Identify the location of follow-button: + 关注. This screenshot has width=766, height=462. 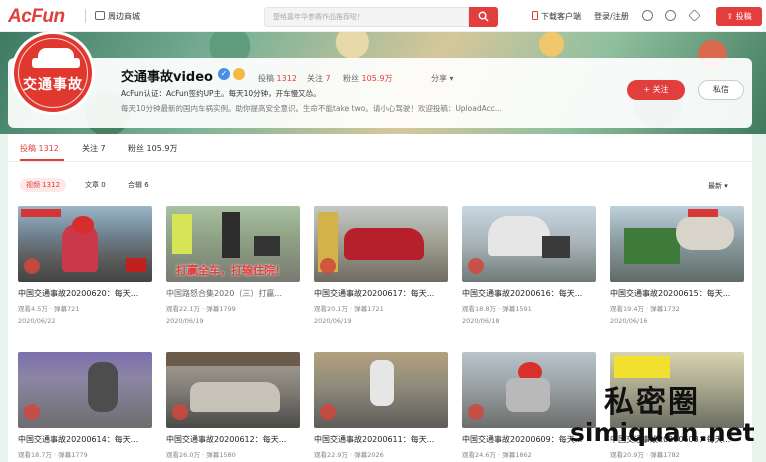
(656, 90).